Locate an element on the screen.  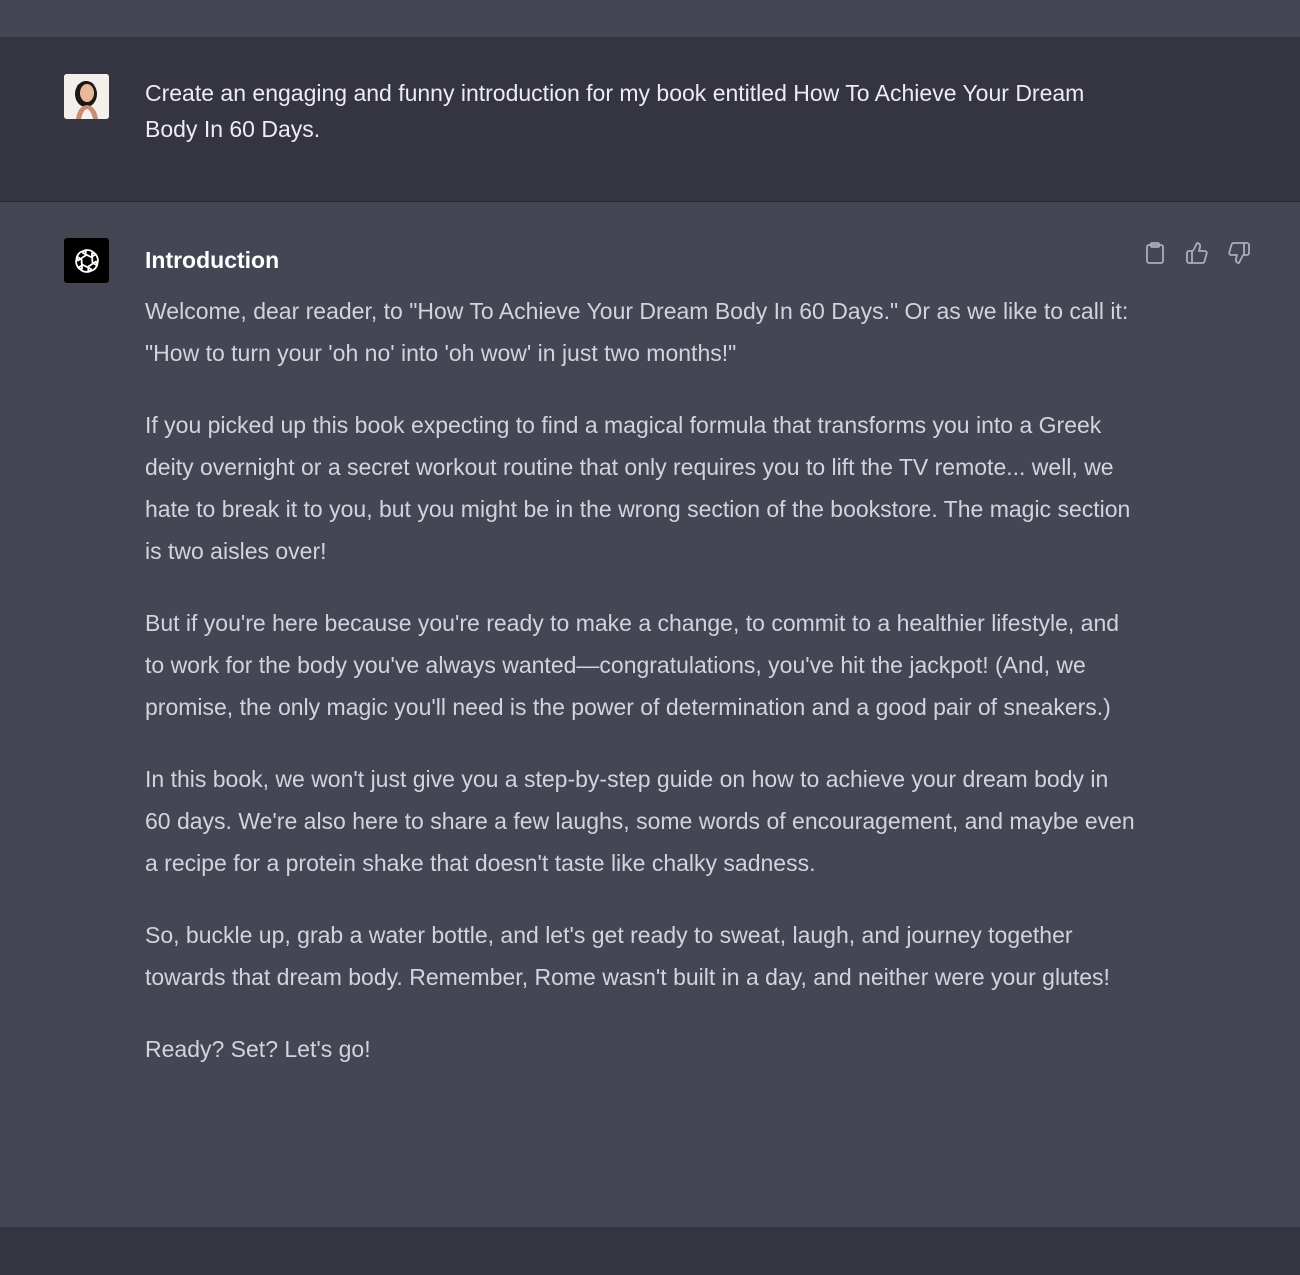
clipboard-icon is located at coordinates (1155, 255).